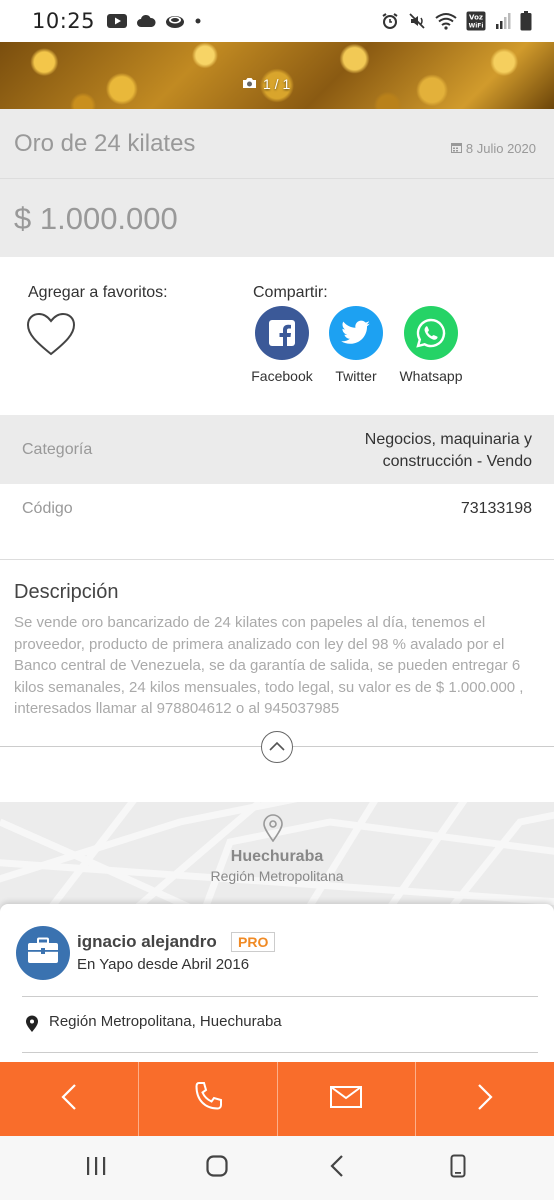  I want to click on svg-text: WiFi, so click(476, 26).